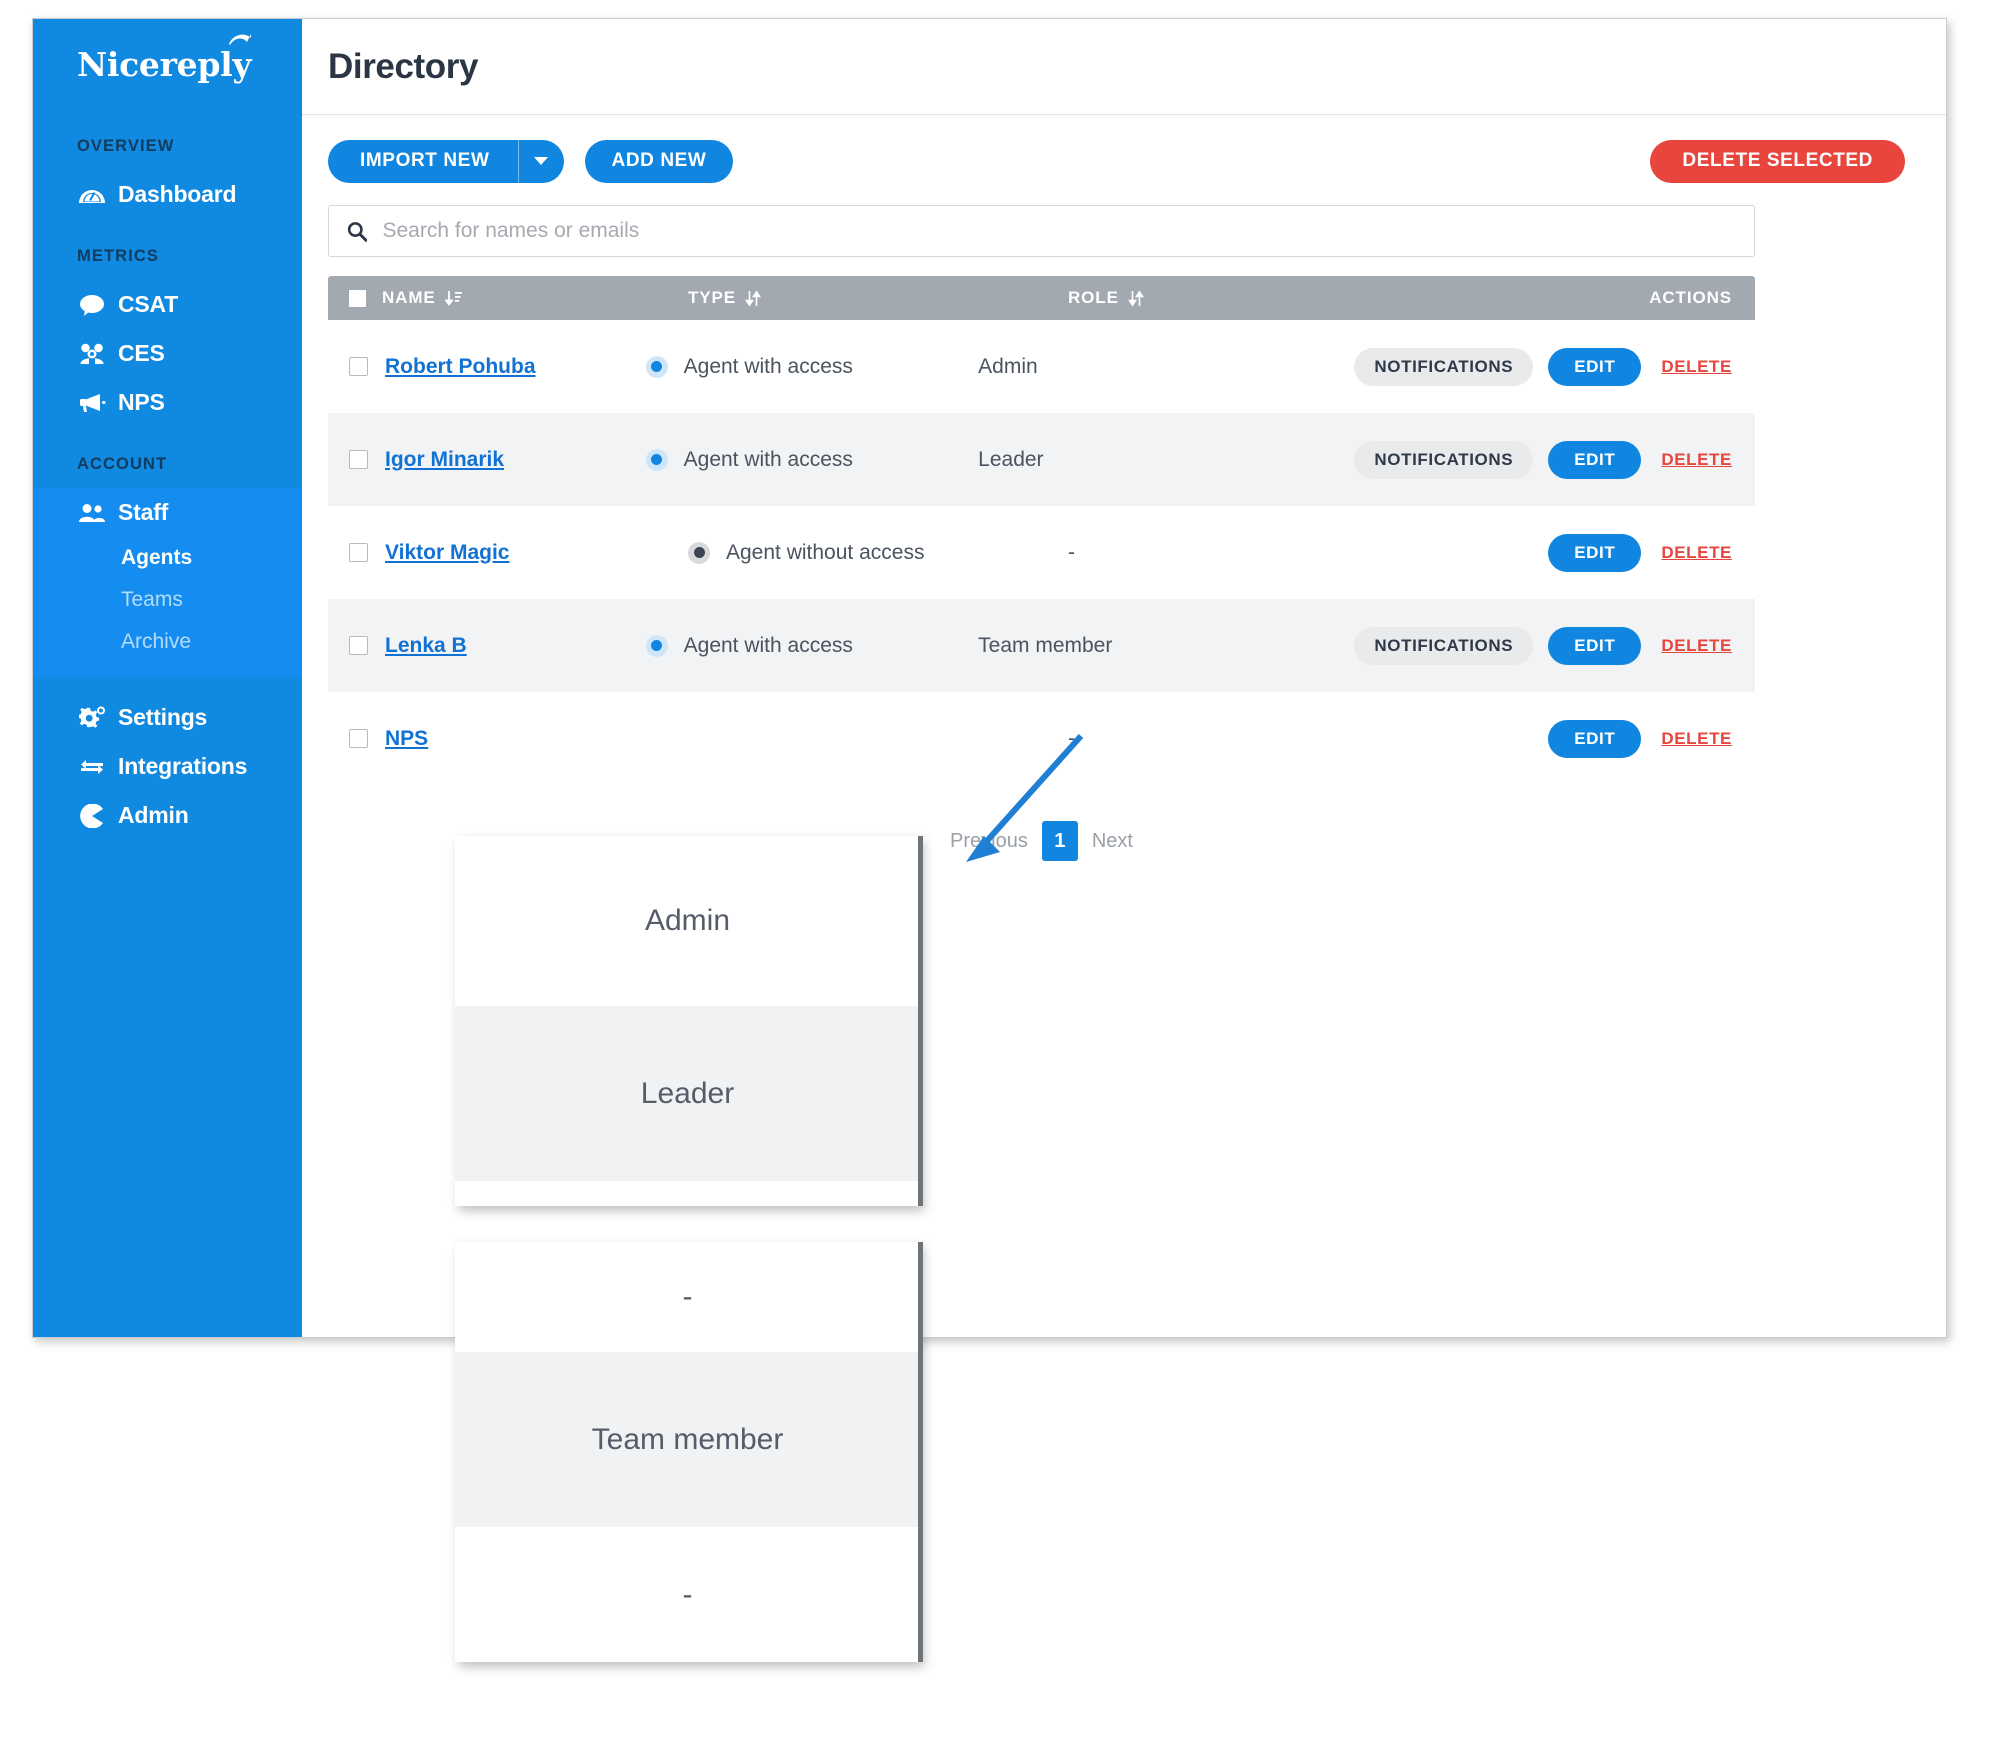  I want to click on sidebar-item-ces: CES, so click(167, 353).